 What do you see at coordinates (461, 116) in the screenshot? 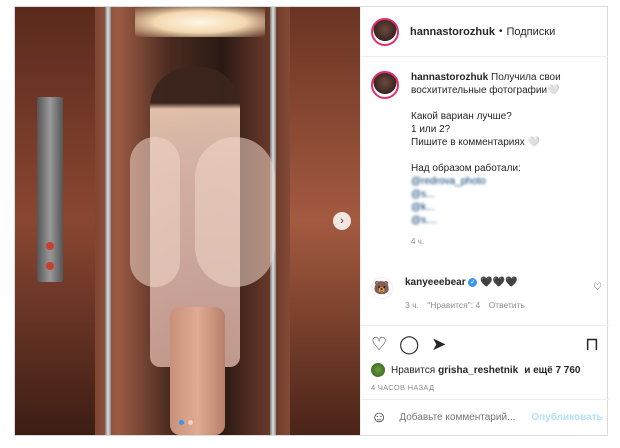
I see `caption-line3: Какой вариан лучше?` at bounding box center [461, 116].